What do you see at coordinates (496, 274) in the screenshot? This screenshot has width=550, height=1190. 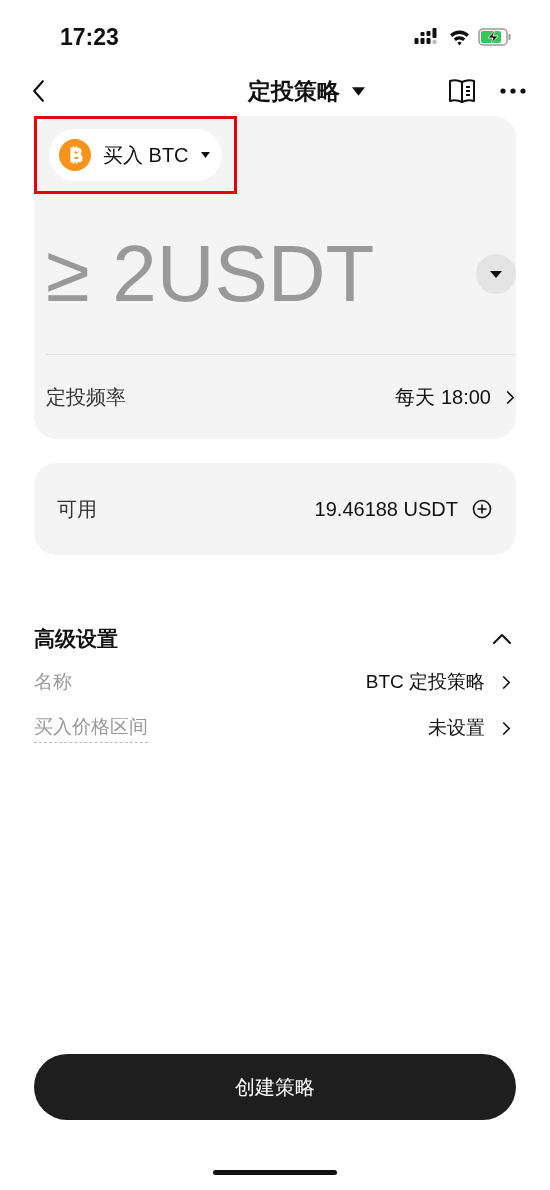 I see `dropdown-icon` at bounding box center [496, 274].